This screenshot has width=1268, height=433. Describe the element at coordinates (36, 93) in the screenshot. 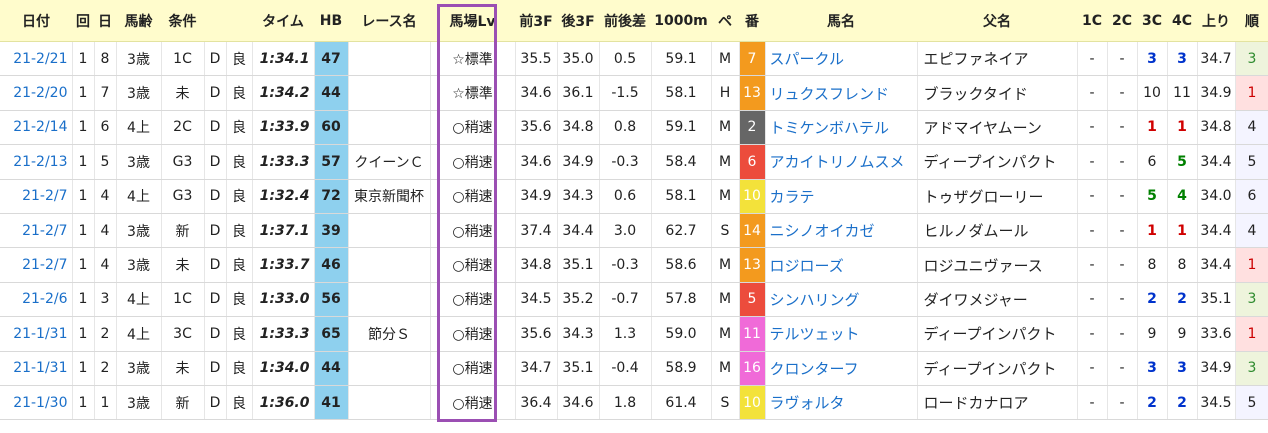

I see `date-cell: 21-2/20` at that location.